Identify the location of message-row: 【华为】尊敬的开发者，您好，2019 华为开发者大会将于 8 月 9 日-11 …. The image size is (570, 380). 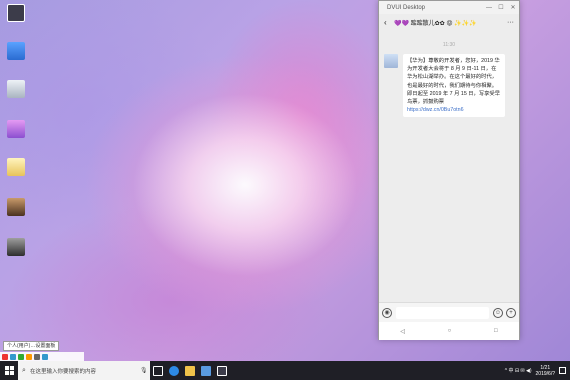
(449, 86).